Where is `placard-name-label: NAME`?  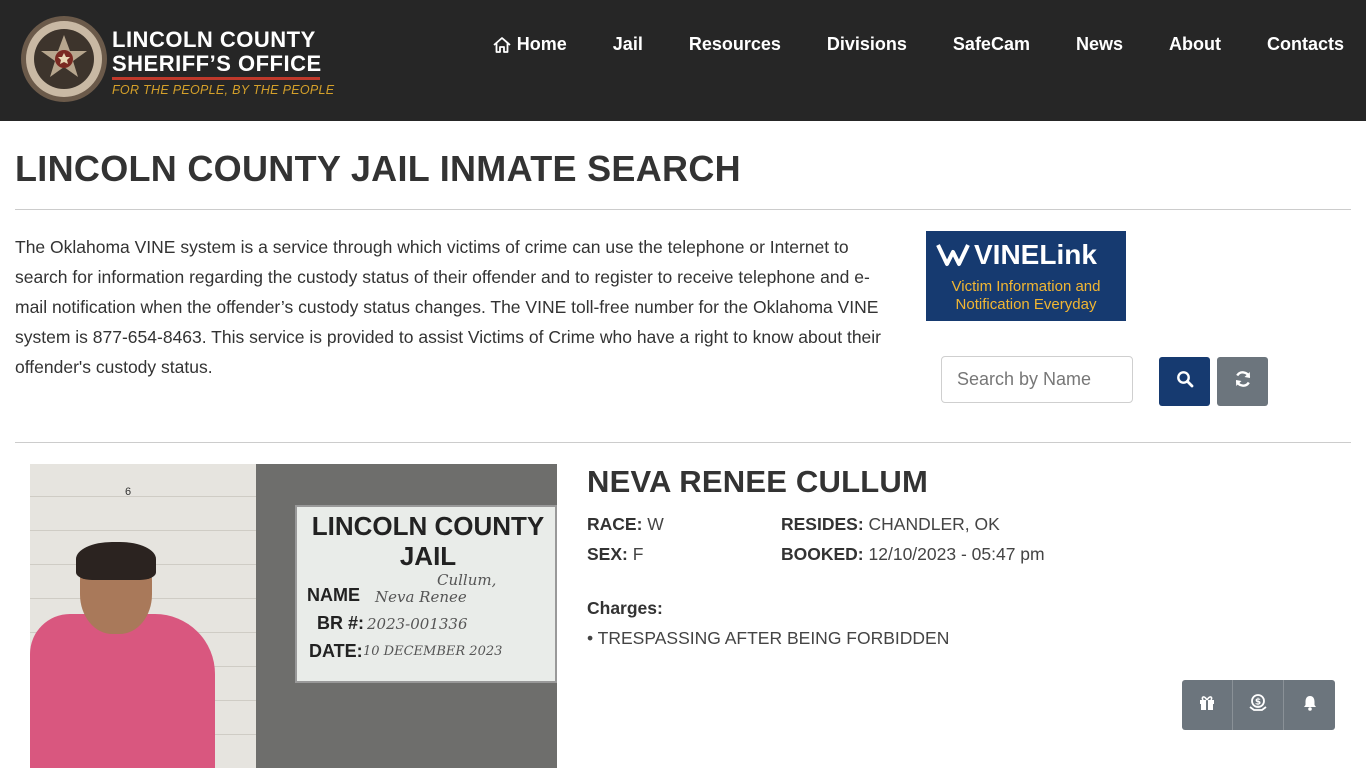 placard-name-label: NAME is located at coordinates (333, 595).